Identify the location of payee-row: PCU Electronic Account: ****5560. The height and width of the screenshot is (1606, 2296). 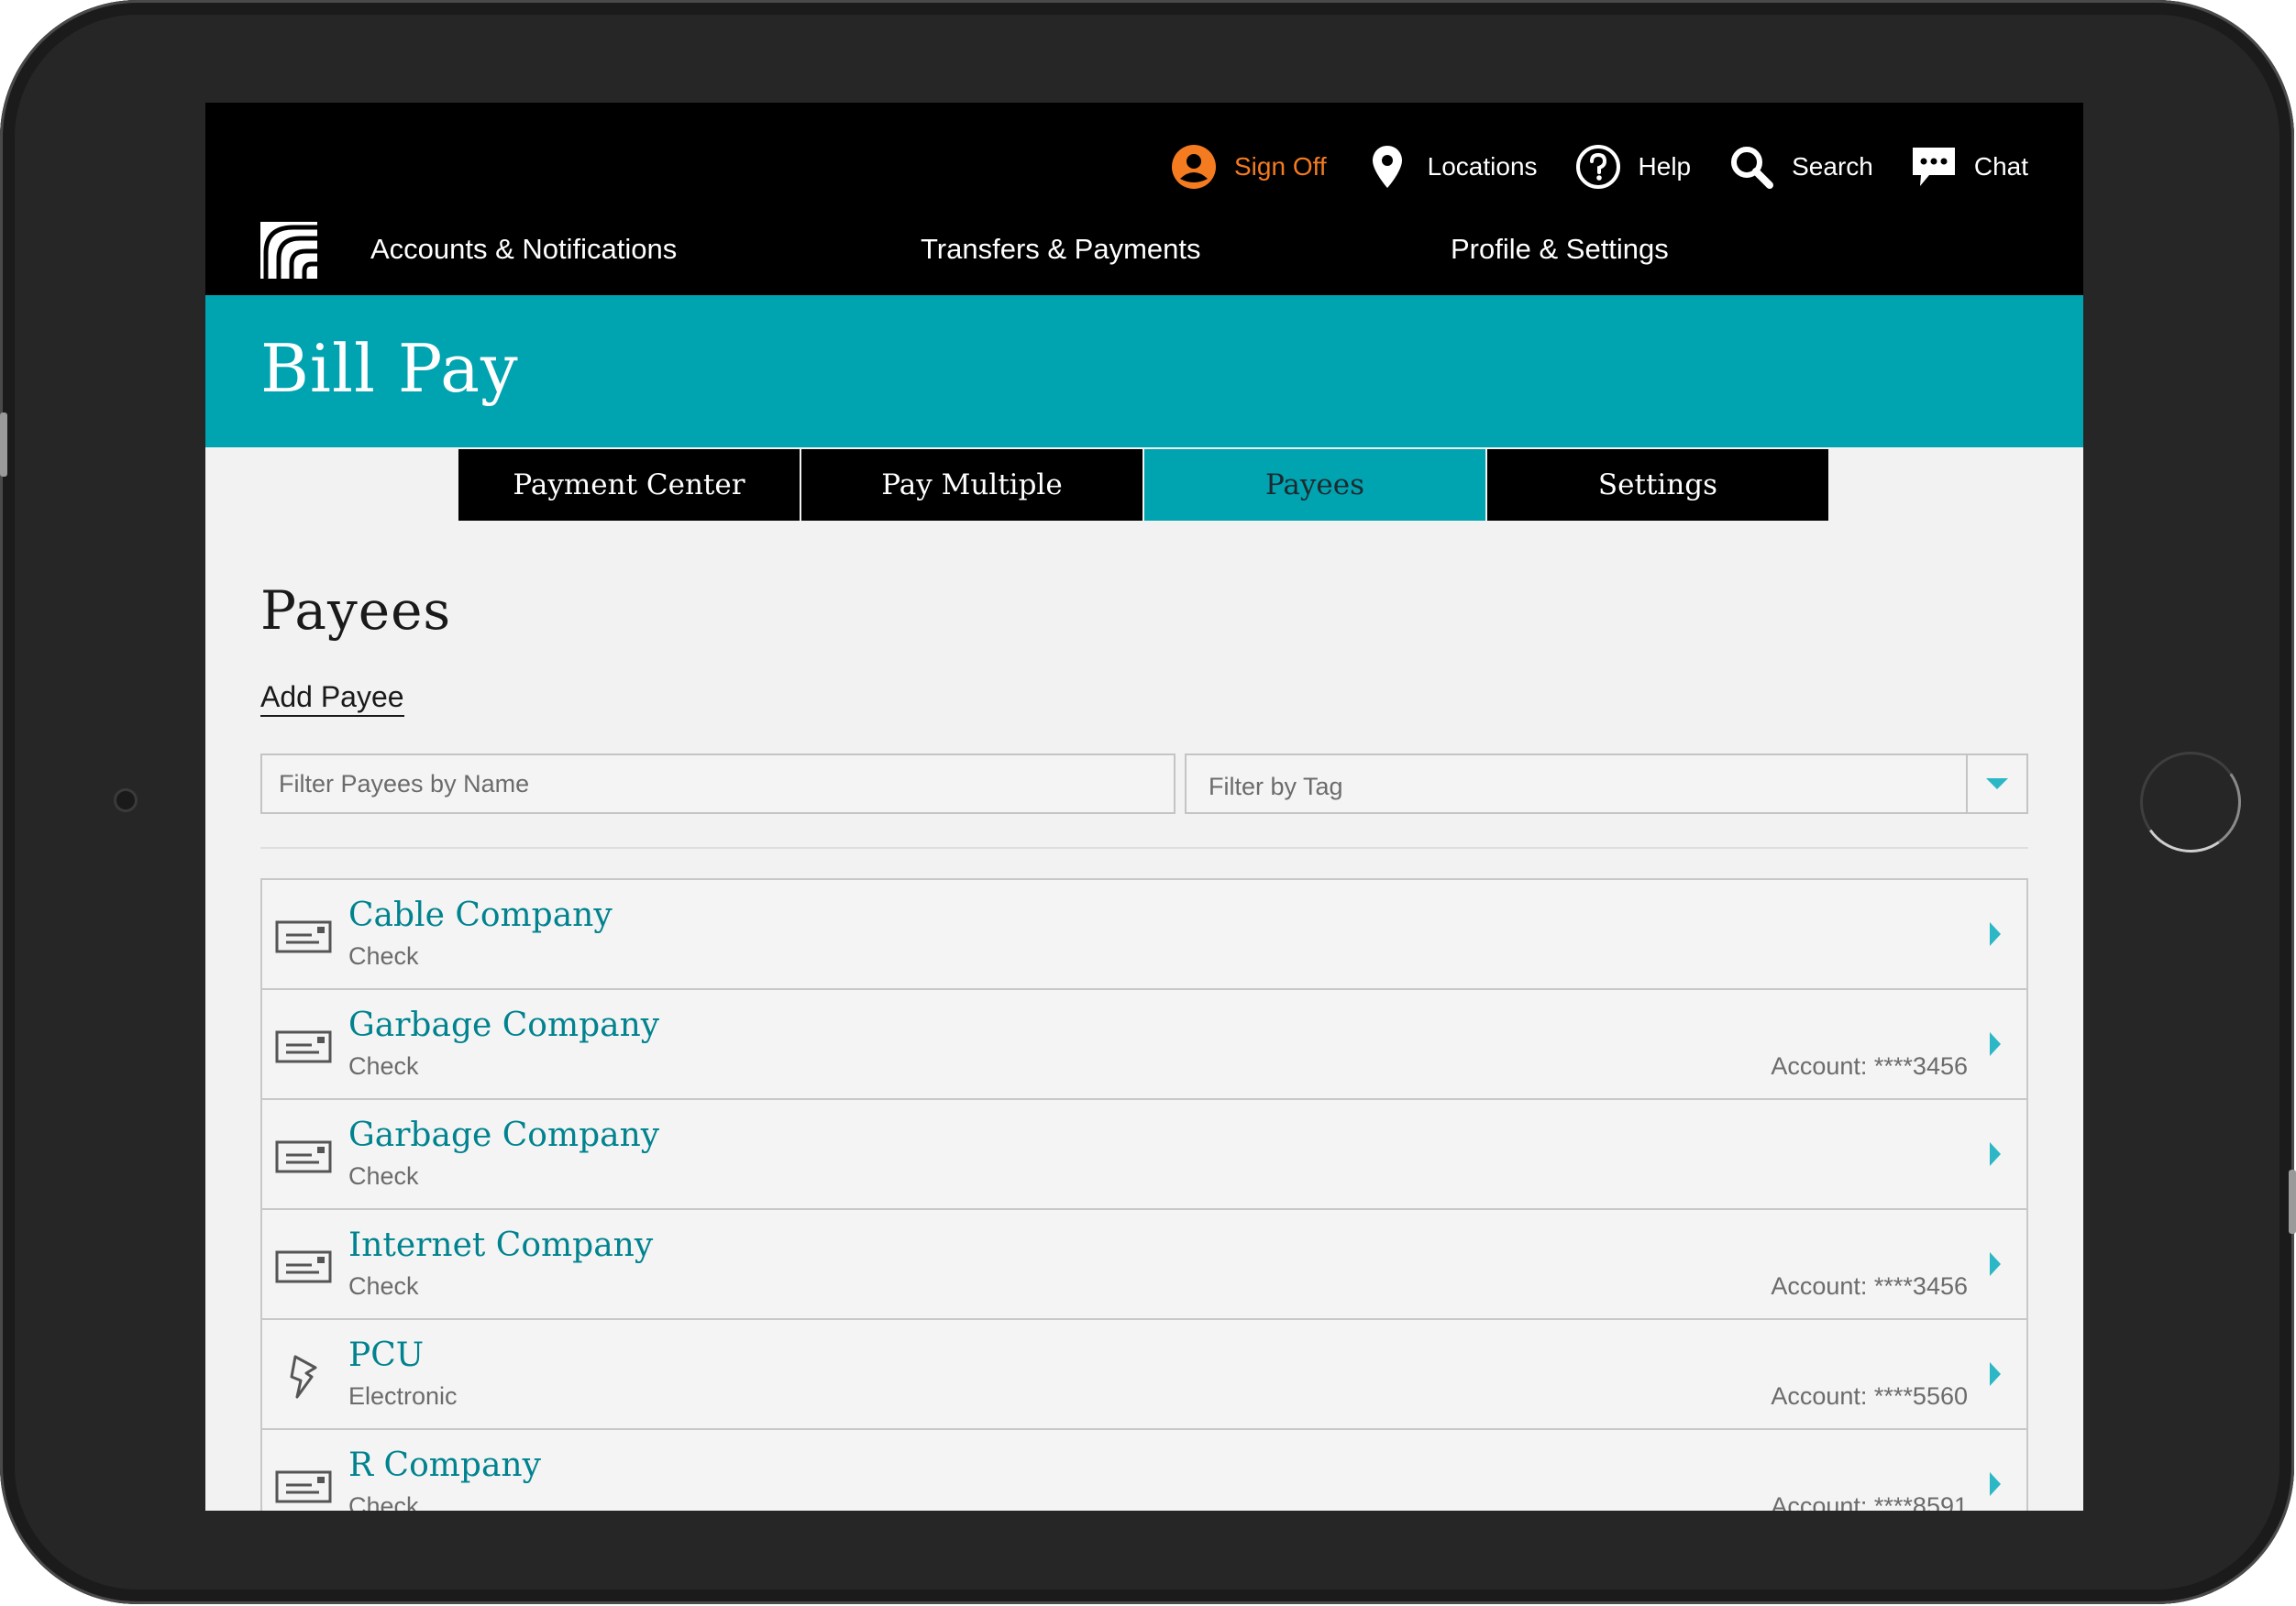
(1144, 1375).